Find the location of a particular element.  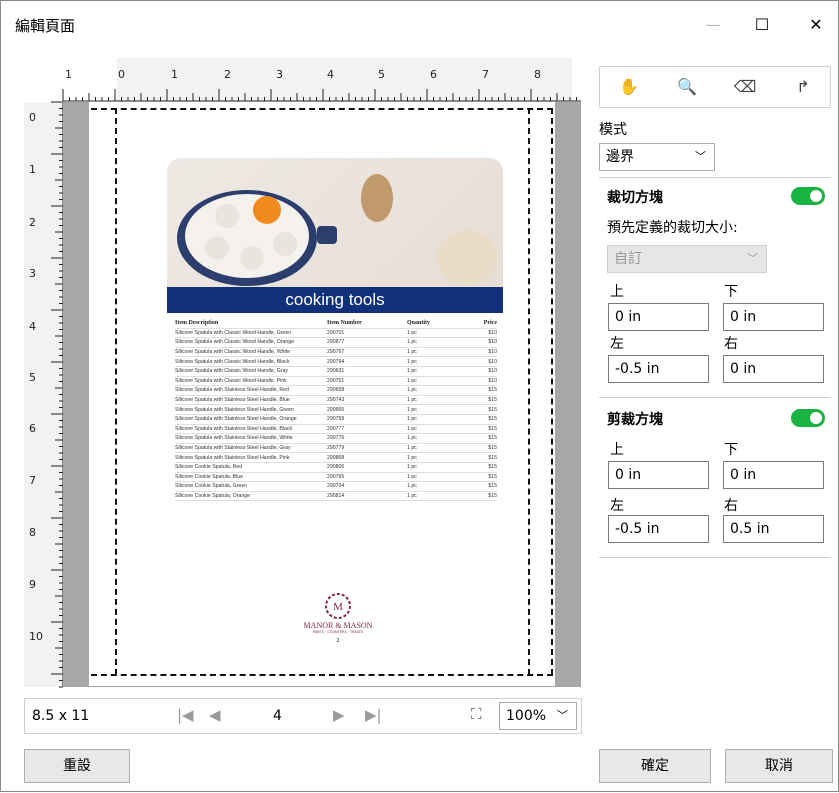

crop-box-left-line is located at coordinates (116, 391).